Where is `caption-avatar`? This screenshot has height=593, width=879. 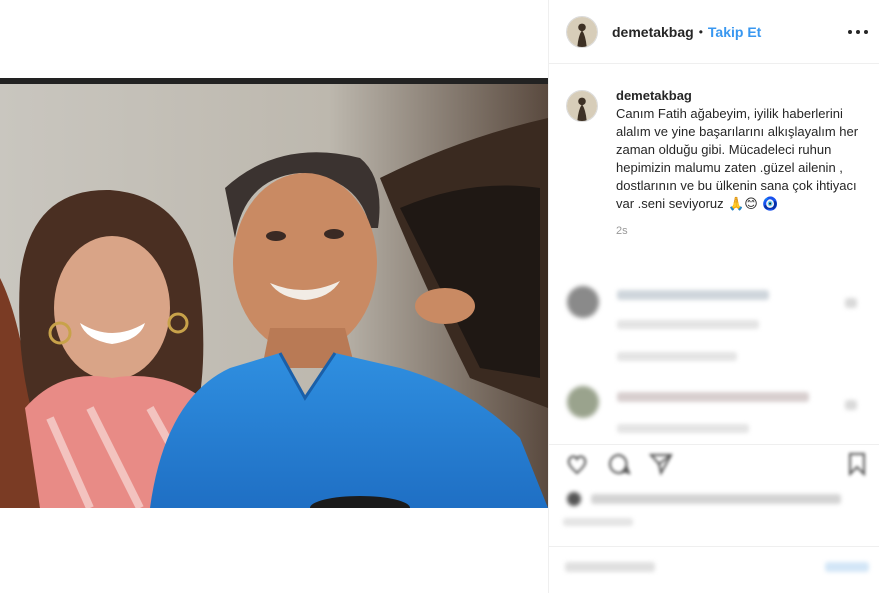
caption-avatar is located at coordinates (582, 106).